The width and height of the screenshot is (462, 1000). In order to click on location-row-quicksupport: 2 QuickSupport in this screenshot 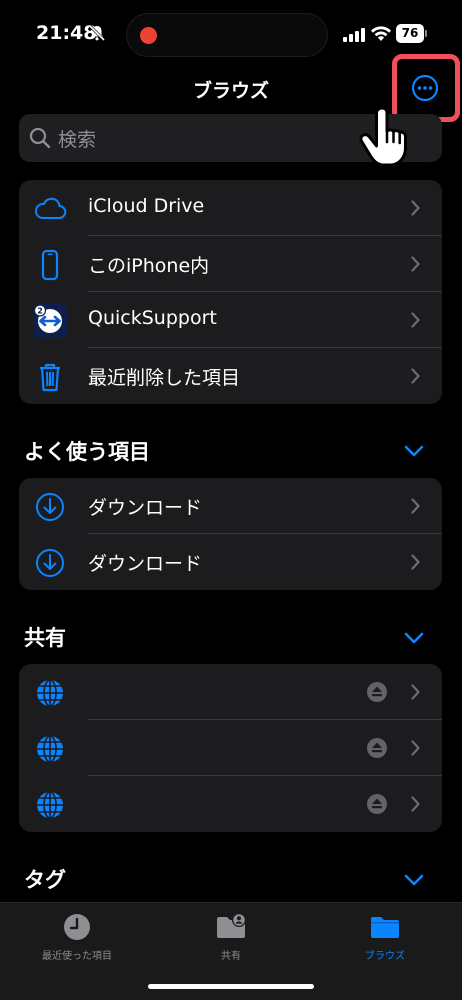, I will do `click(230, 320)`.